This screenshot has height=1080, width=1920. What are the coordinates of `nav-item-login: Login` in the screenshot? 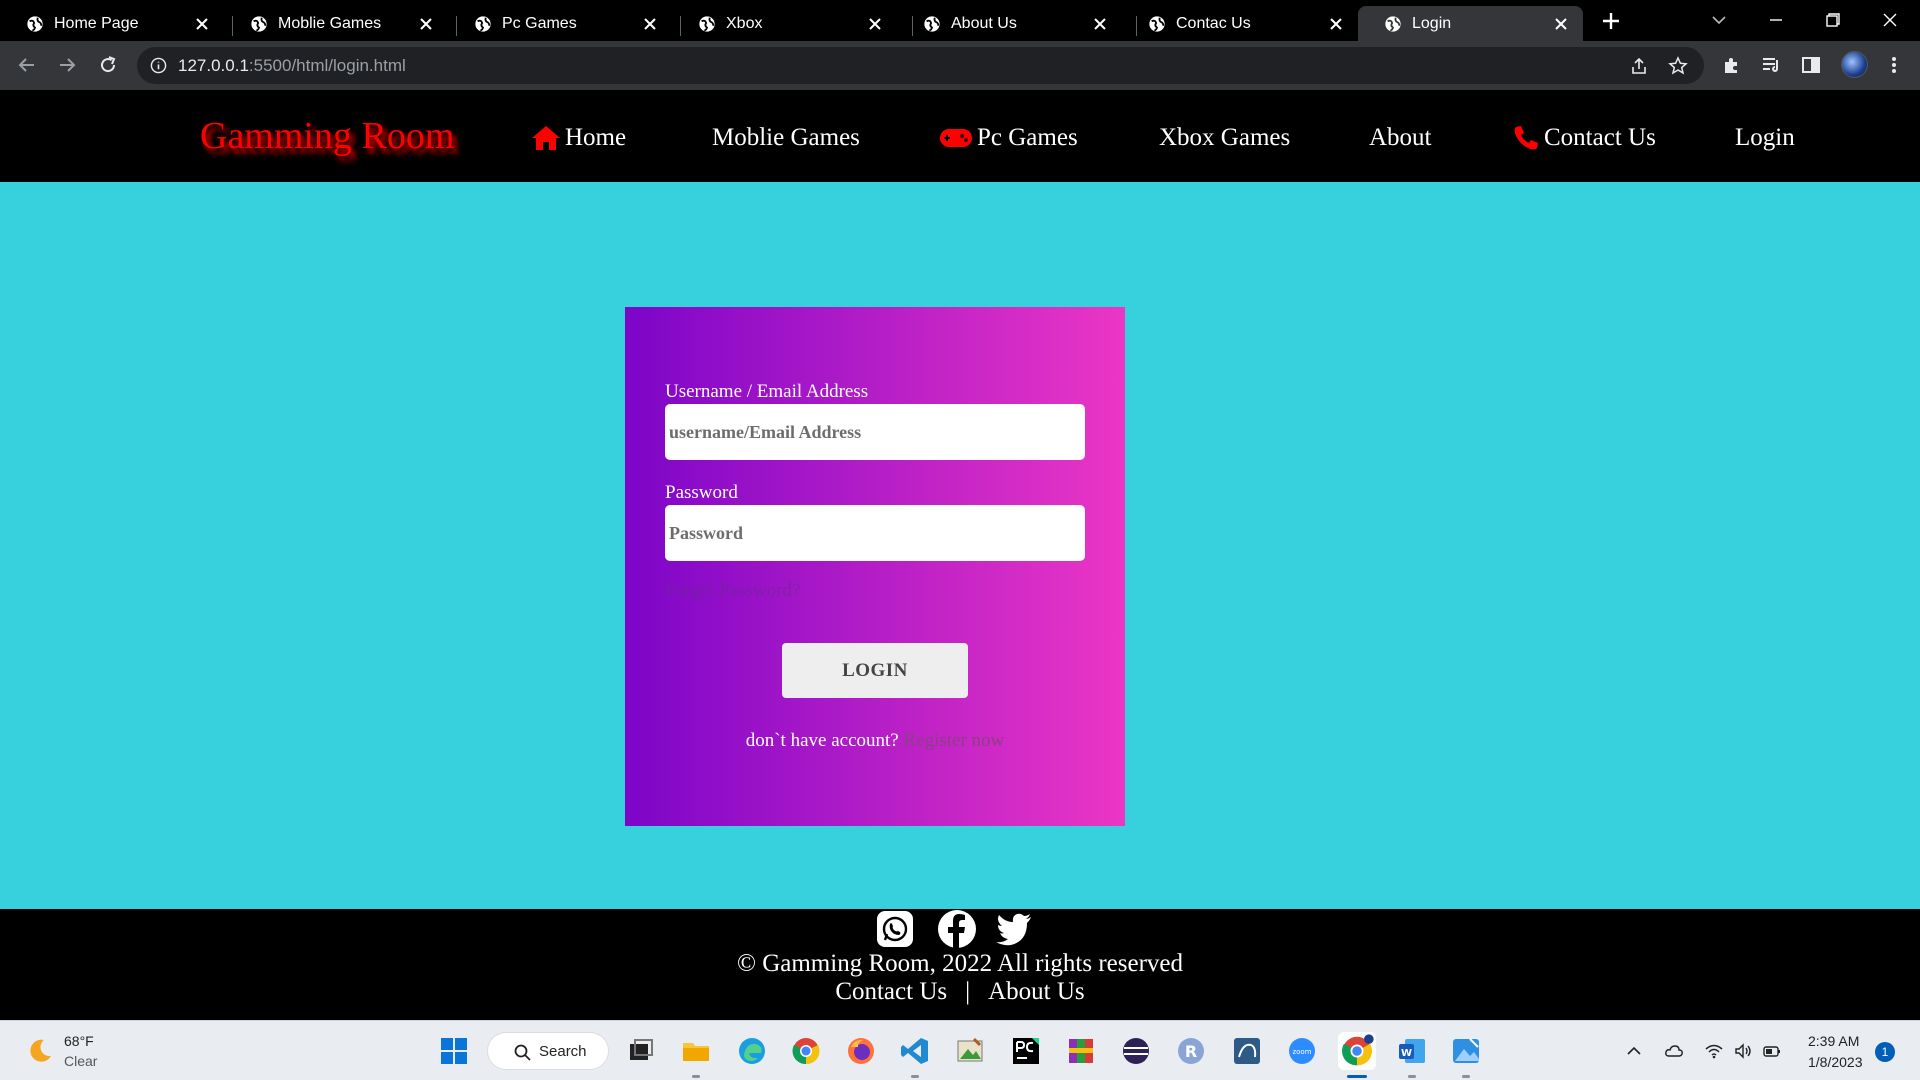 It's located at (1765, 138).